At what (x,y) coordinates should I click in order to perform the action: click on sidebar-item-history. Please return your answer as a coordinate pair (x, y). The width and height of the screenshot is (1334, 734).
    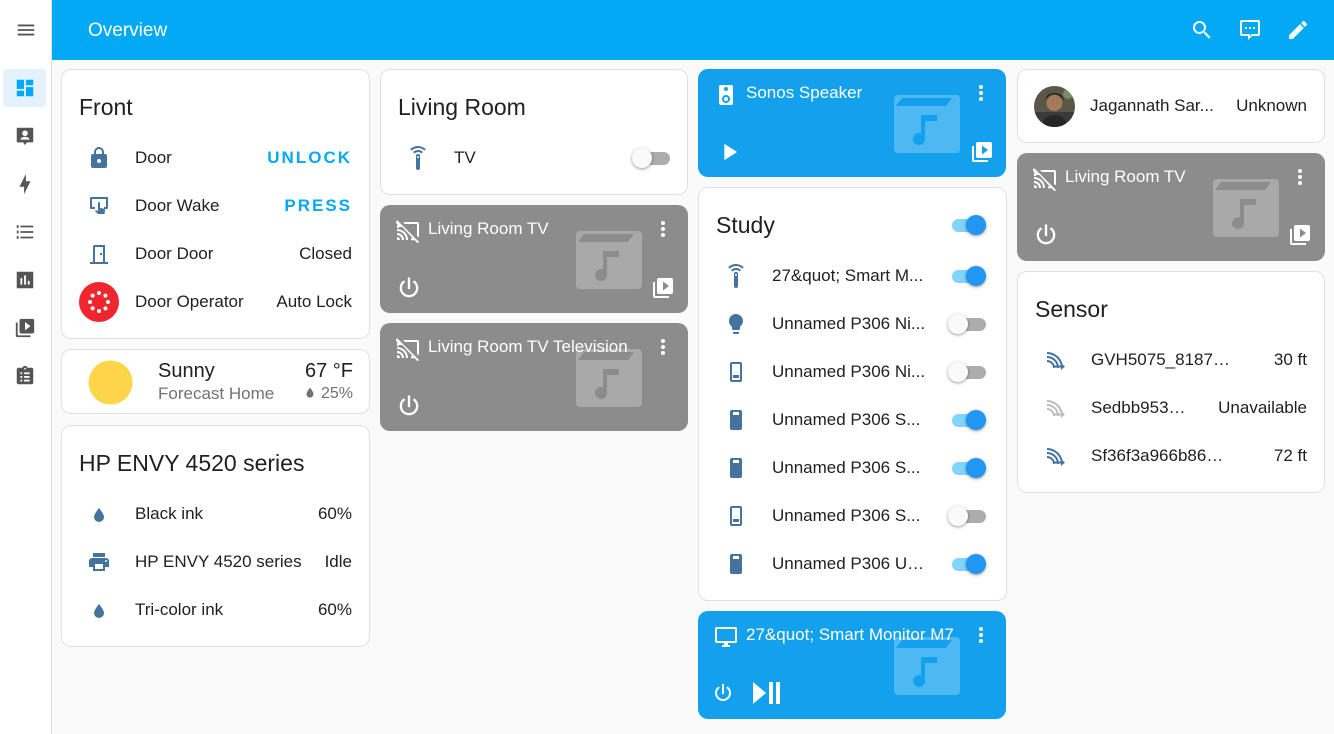
    Looking at the image, I should click on (24, 280).